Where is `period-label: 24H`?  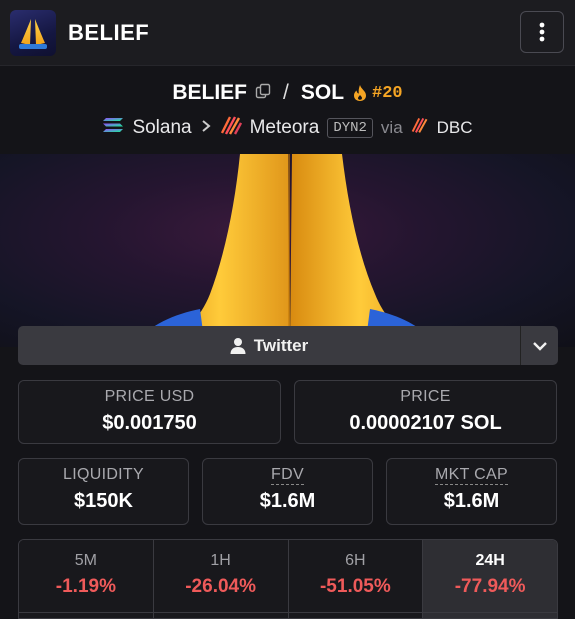
period-label: 24H is located at coordinates (490, 560).